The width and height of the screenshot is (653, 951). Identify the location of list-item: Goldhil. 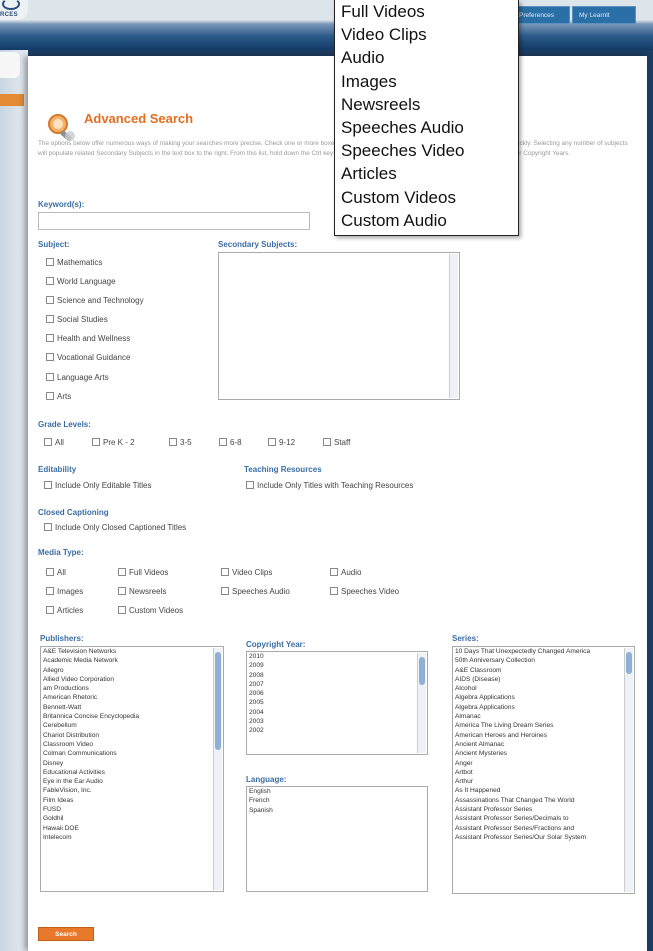
(132, 818).